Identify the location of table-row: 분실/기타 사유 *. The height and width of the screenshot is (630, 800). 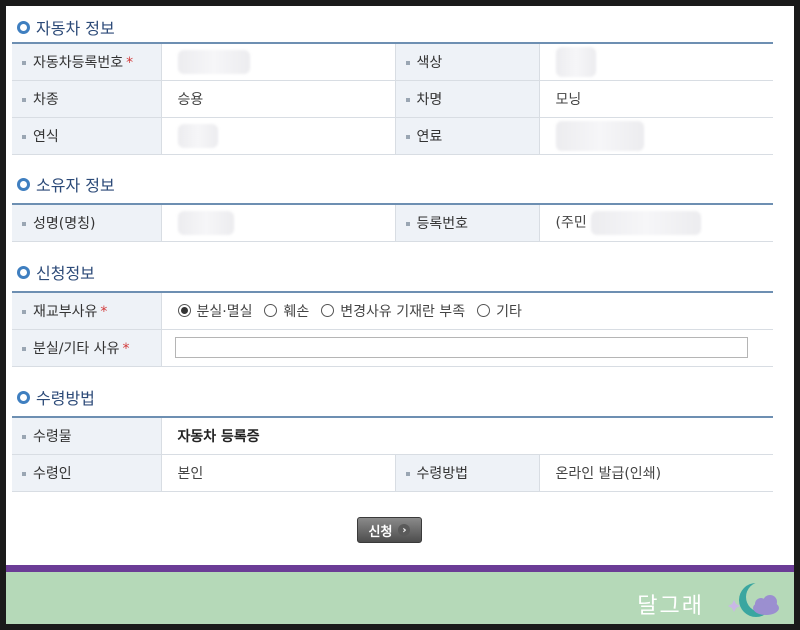
(392, 348).